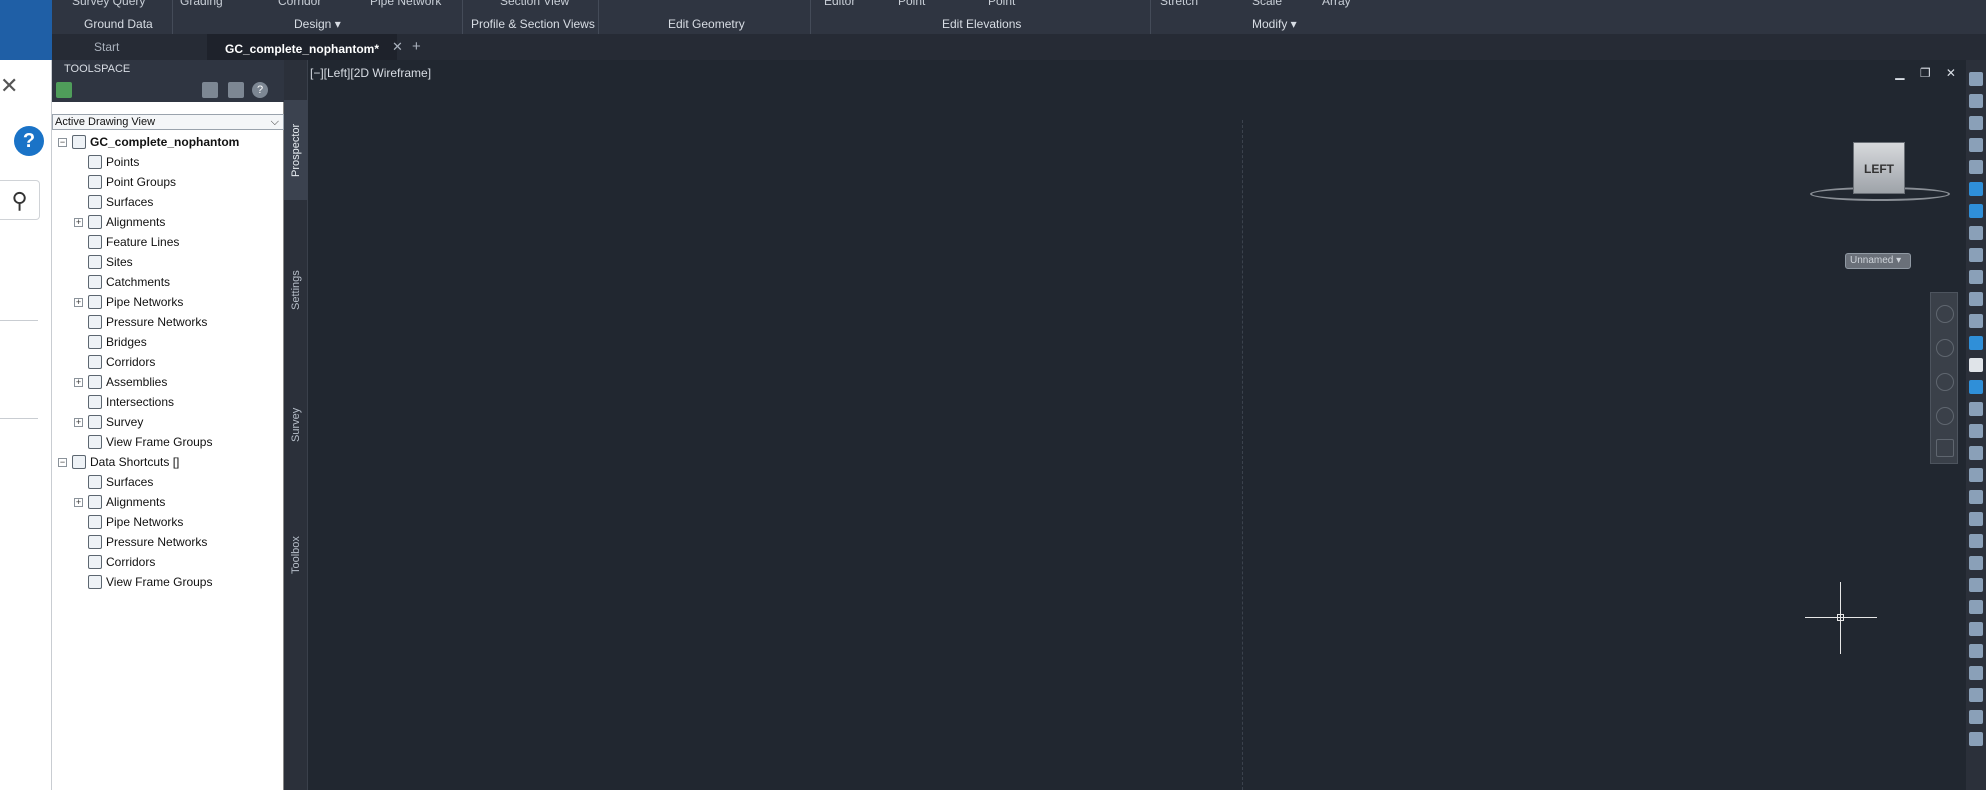 The height and width of the screenshot is (790, 1986). Describe the element at coordinates (168, 522) in the screenshot. I see `shortcut-item-pipe-networks: Pipe Networks` at that location.